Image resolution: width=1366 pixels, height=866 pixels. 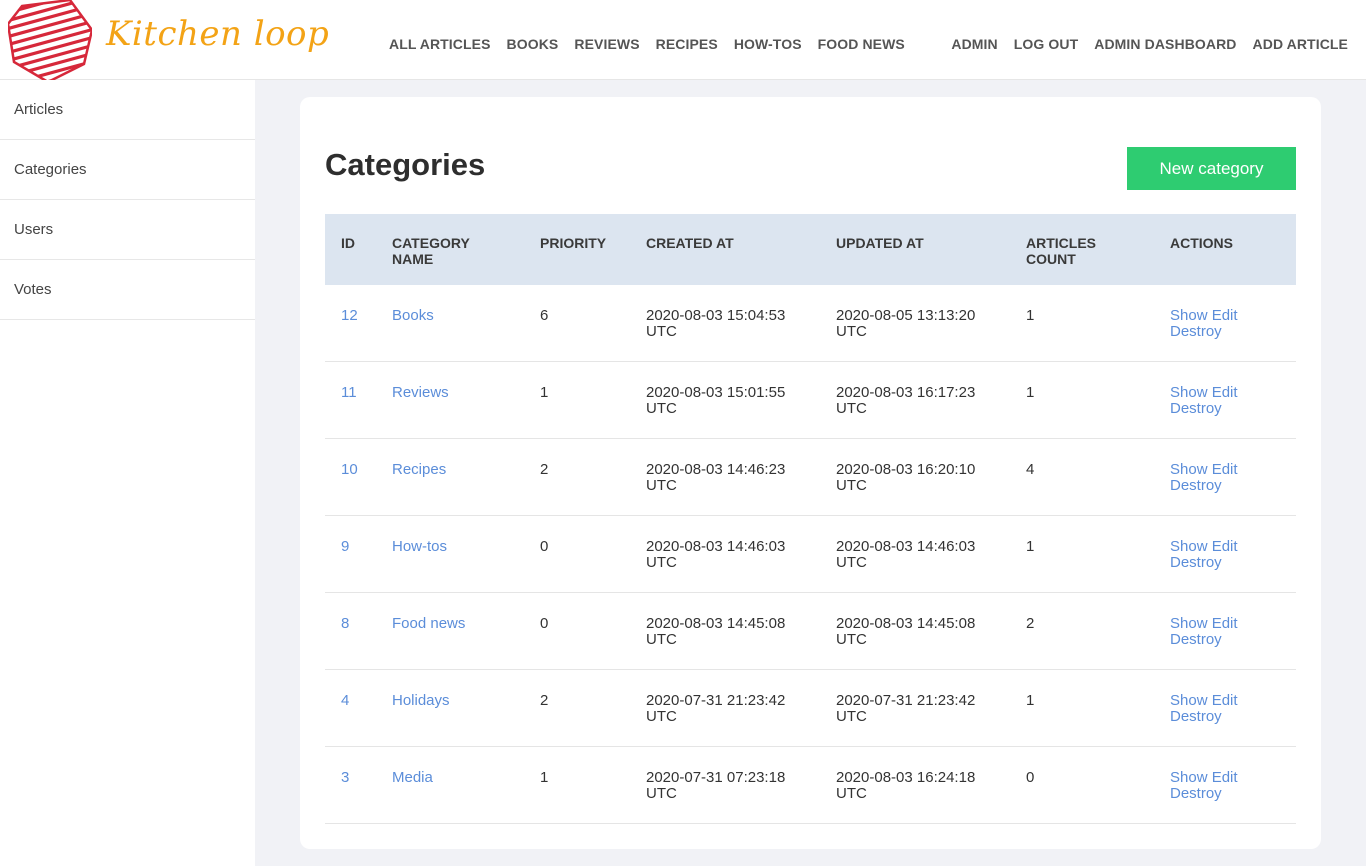 I want to click on row-articles-count: 4, so click(x=1030, y=469).